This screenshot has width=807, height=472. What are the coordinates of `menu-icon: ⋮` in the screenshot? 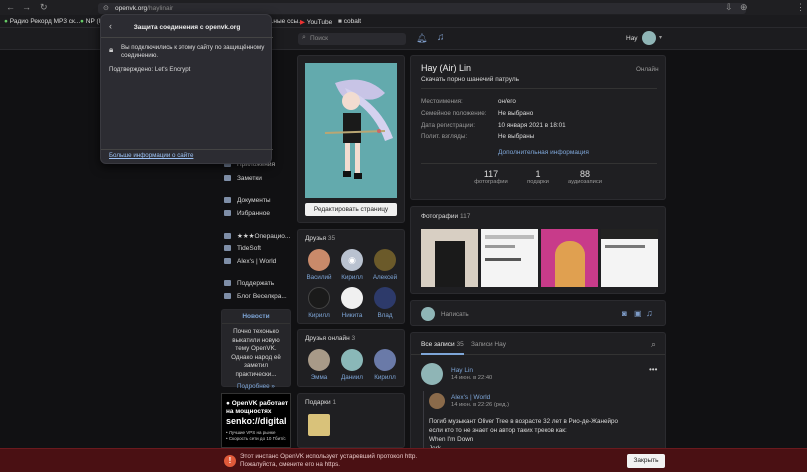 It's located at (800, 7).